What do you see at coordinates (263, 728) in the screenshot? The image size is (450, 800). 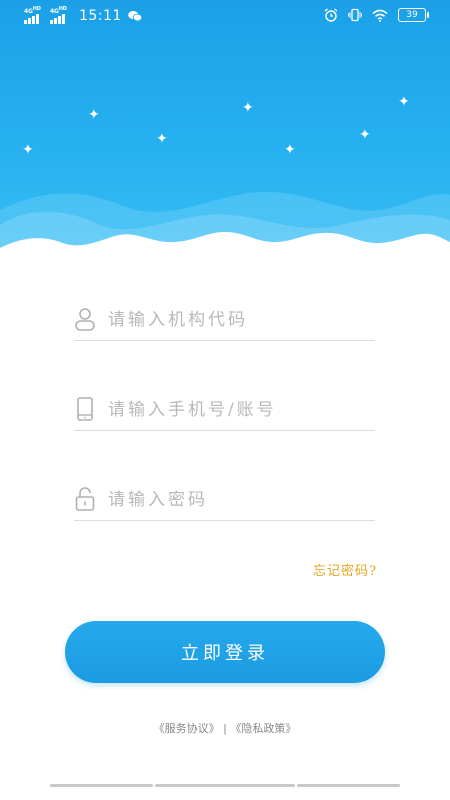 I see `privacy-policy-link: 《隐私政策》` at bounding box center [263, 728].